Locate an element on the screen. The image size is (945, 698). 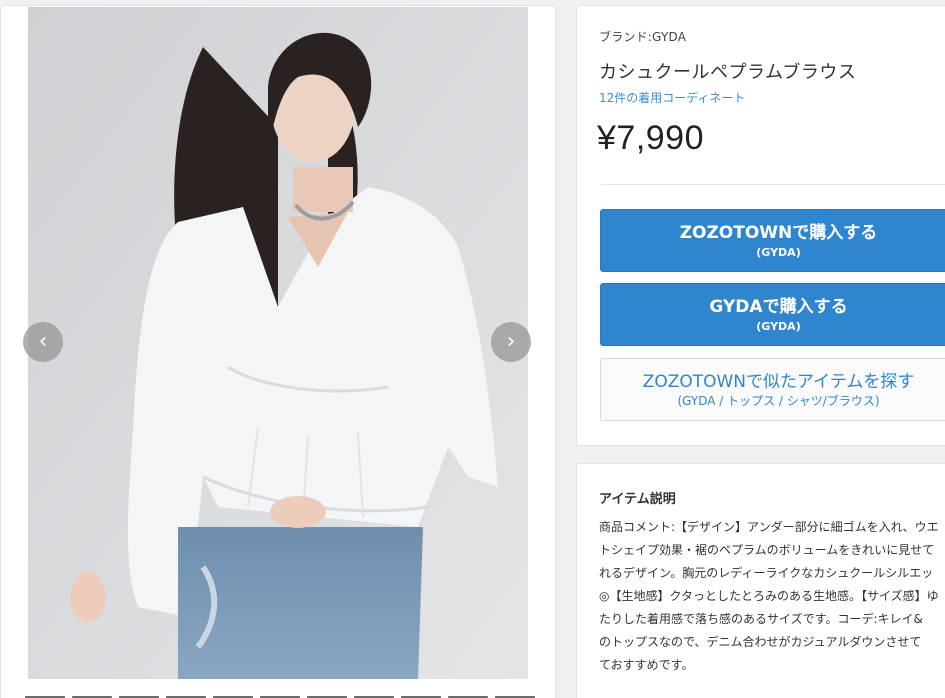
description-line: れるデザイン。胸元のレディーライクなカシュクールシルエッ is located at coordinates (766, 573).